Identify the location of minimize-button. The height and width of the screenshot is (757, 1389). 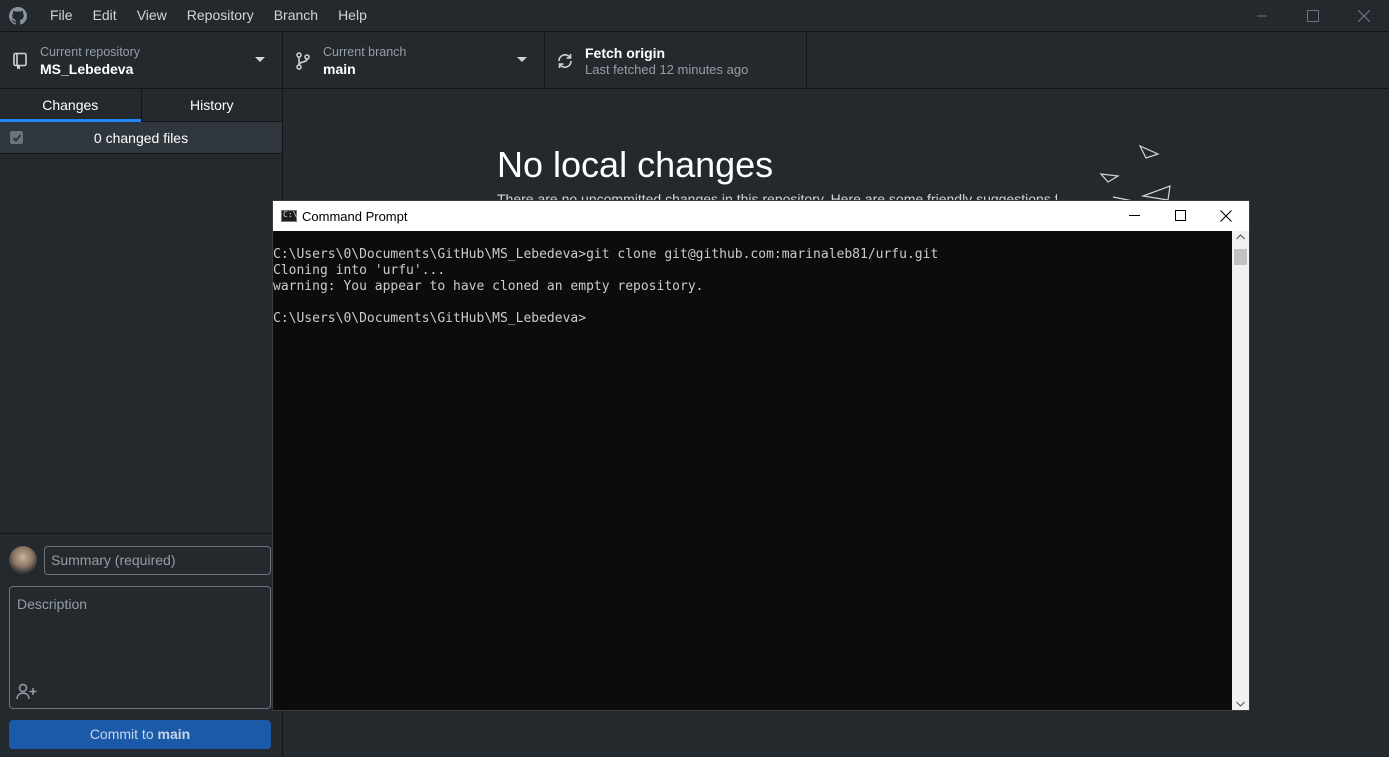
(1261, 15).